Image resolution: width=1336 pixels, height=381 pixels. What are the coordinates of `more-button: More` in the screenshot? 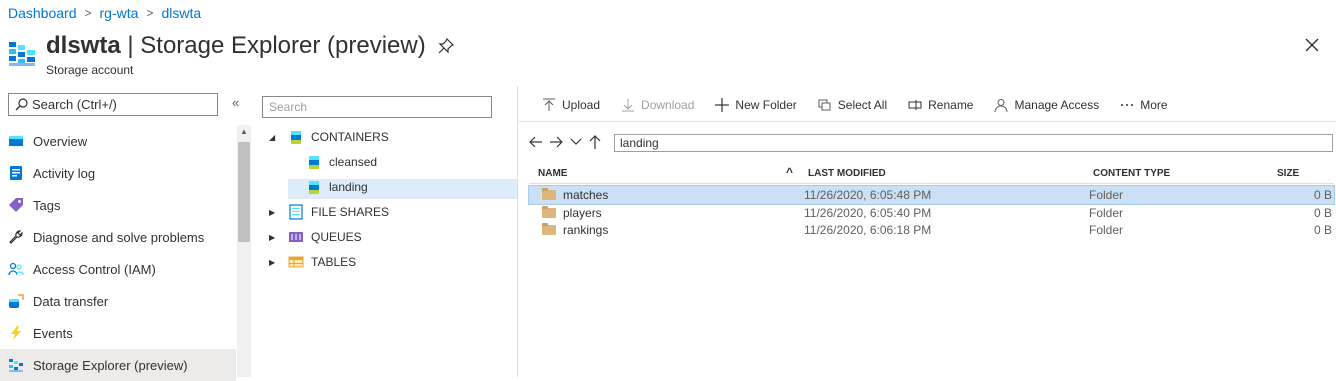 It's located at (1144, 105).